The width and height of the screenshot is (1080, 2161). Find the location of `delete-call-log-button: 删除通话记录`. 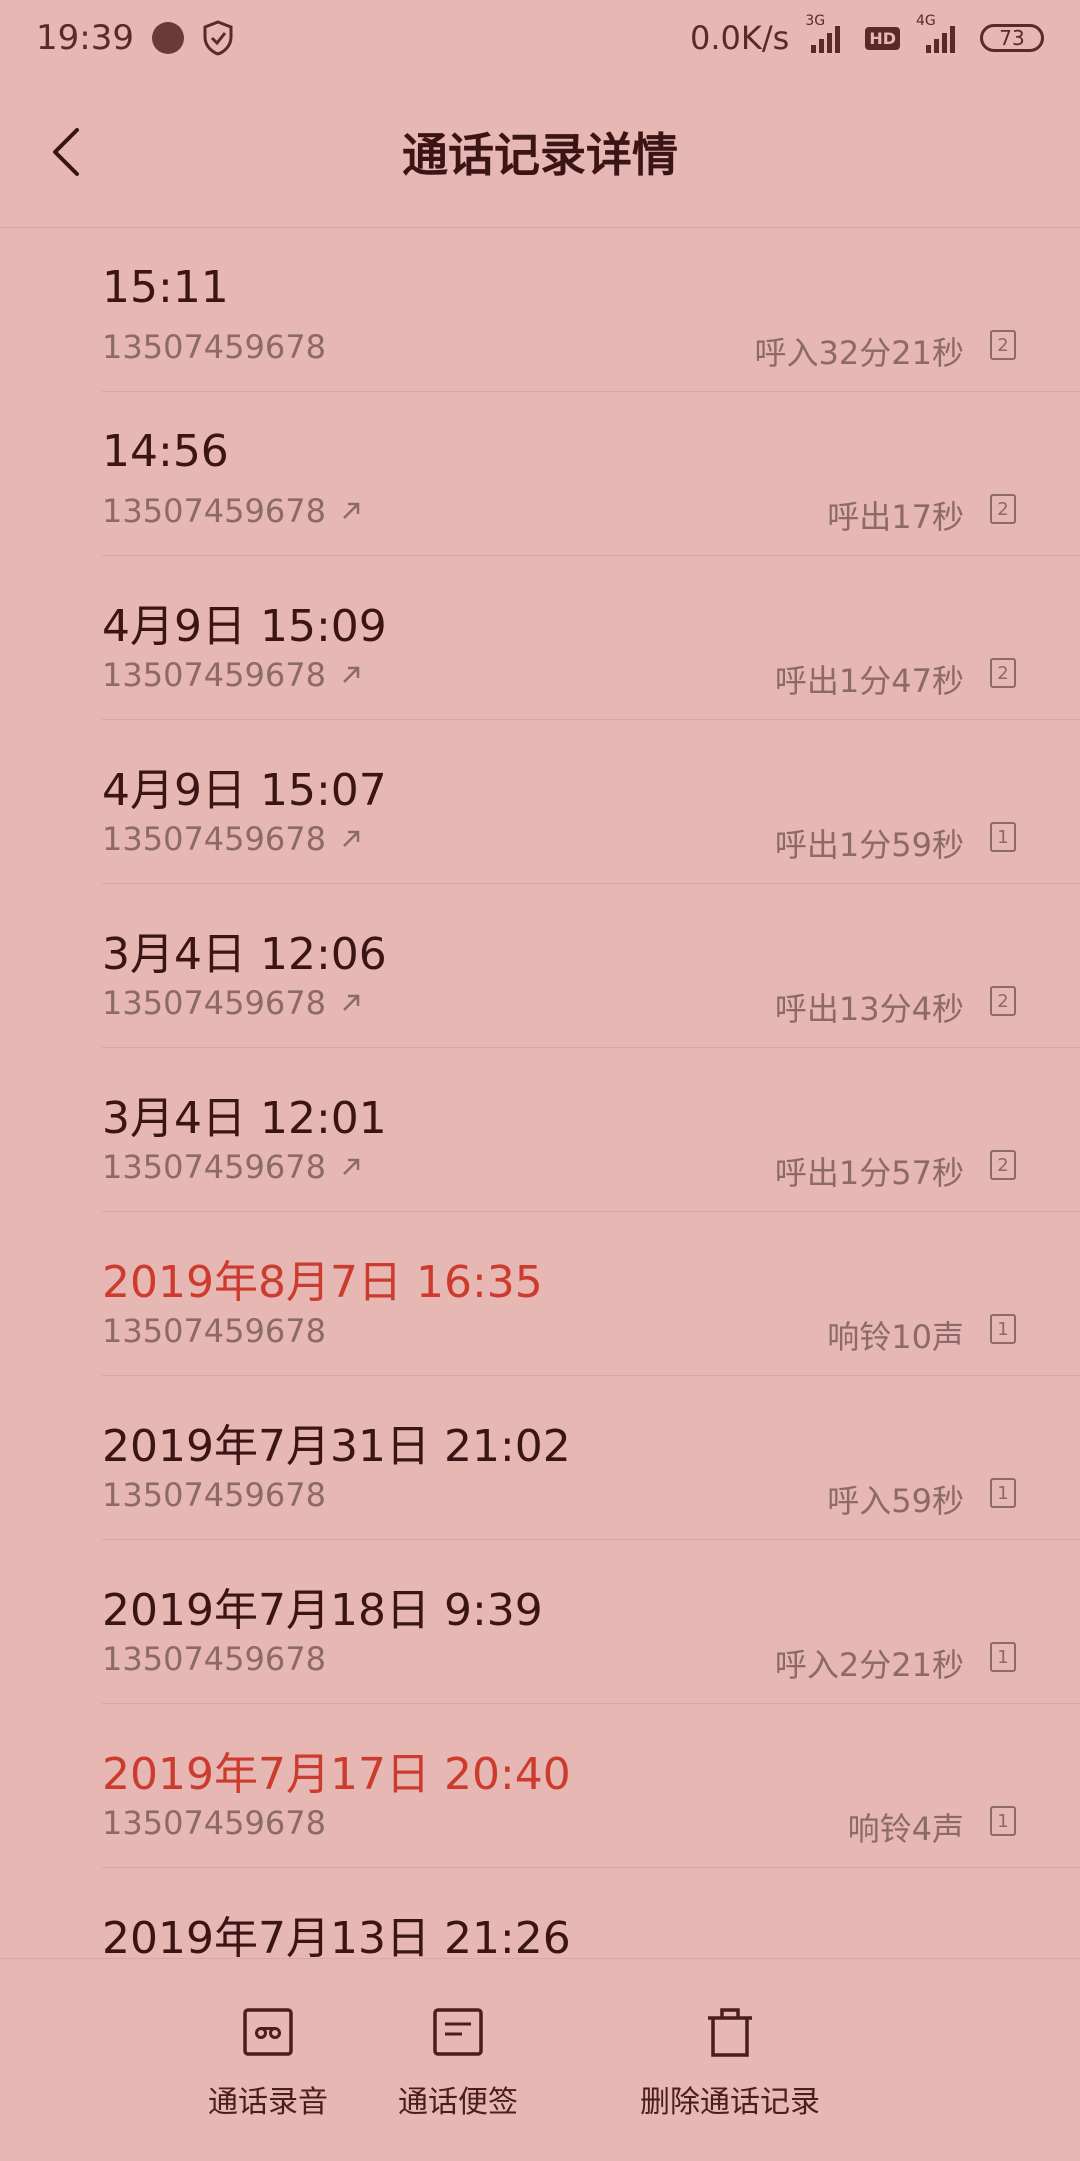

delete-call-log-button: 删除通话记录 is located at coordinates (730, 2060).